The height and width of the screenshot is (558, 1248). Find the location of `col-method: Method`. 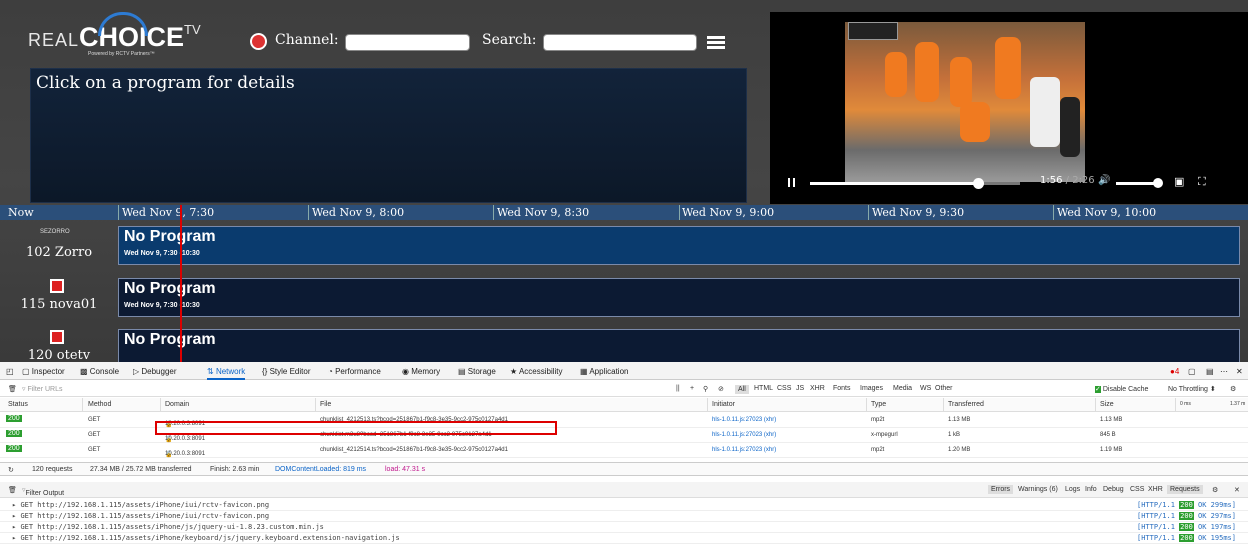

col-method: Method is located at coordinates (99, 404).